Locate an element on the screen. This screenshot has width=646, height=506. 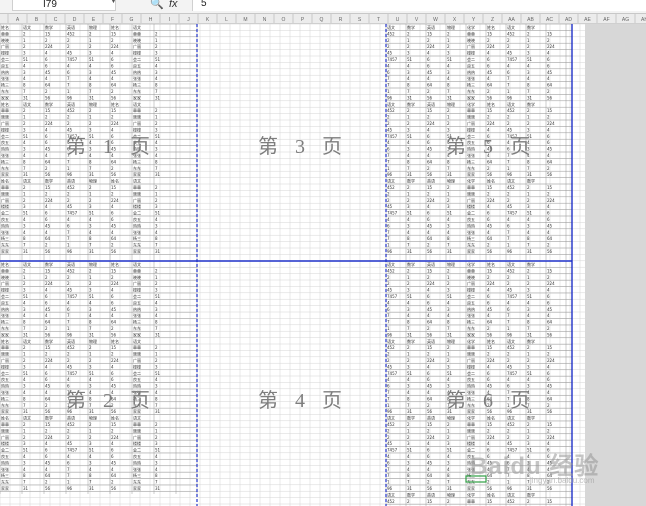
cell-text: 7457 is located at coordinates (512, 213).